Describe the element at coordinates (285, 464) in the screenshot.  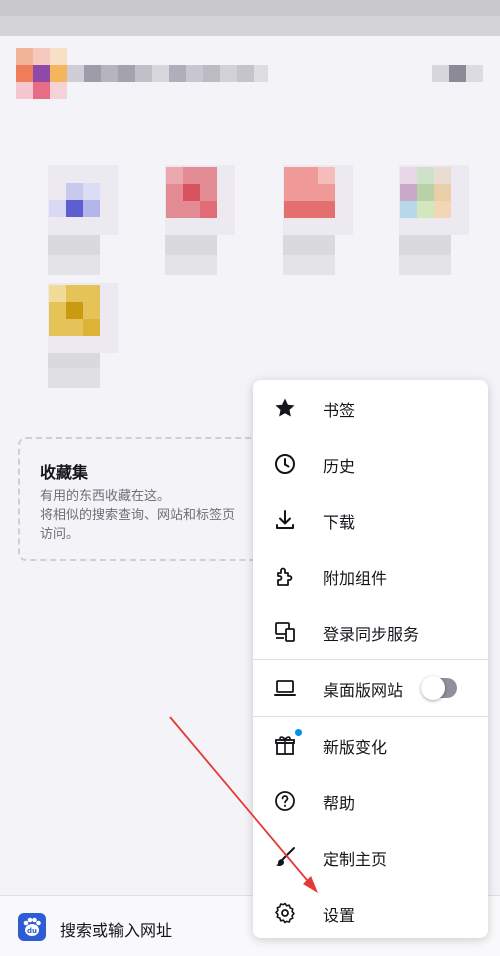
I see `clock-icon` at that location.